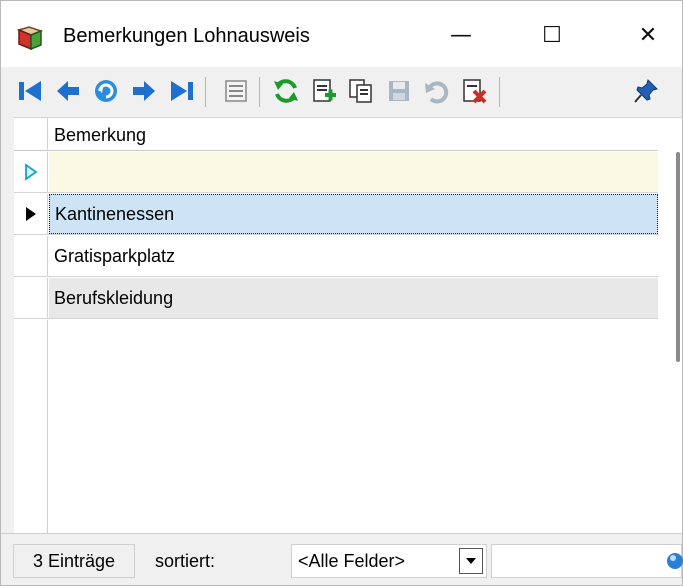 The height and width of the screenshot is (586, 683). What do you see at coordinates (352, 560) in the screenshot?
I see `sort-field-value: <Alle Felder>` at bounding box center [352, 560].